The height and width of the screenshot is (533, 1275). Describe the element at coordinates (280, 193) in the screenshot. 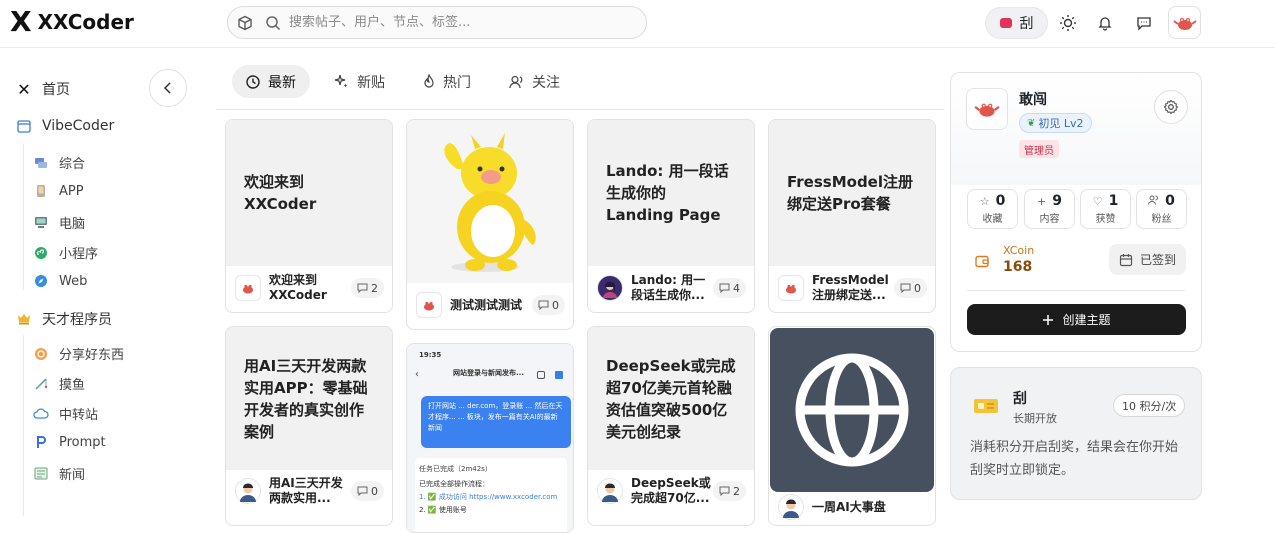

I see `post-cover-title: 欢迎来到XXCoder` at that location.